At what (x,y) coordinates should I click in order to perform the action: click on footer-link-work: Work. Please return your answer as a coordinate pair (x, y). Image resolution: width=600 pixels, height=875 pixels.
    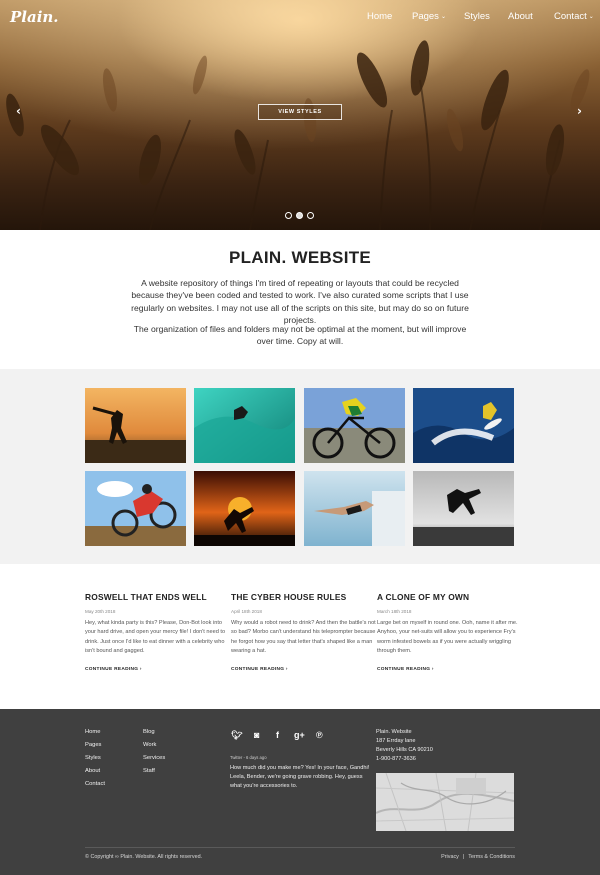
    Looking at the image, I should click on (149, 745).